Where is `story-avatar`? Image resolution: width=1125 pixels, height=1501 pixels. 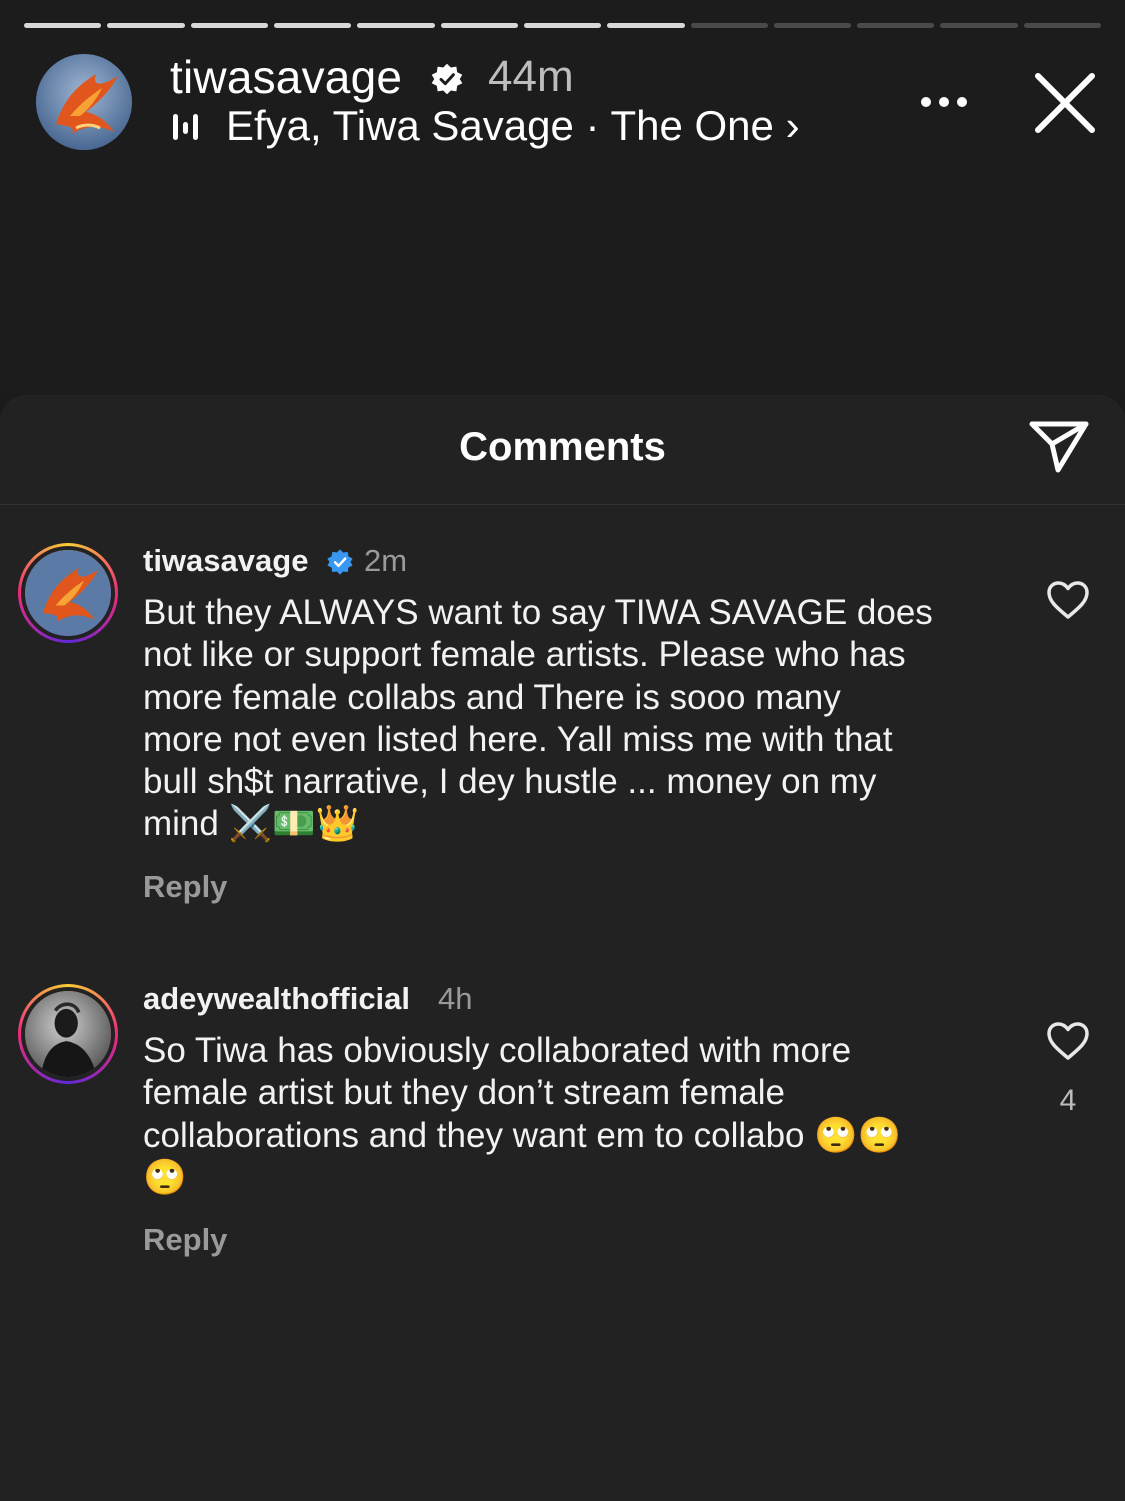
story-avatar is located at coordinates (84, 102).